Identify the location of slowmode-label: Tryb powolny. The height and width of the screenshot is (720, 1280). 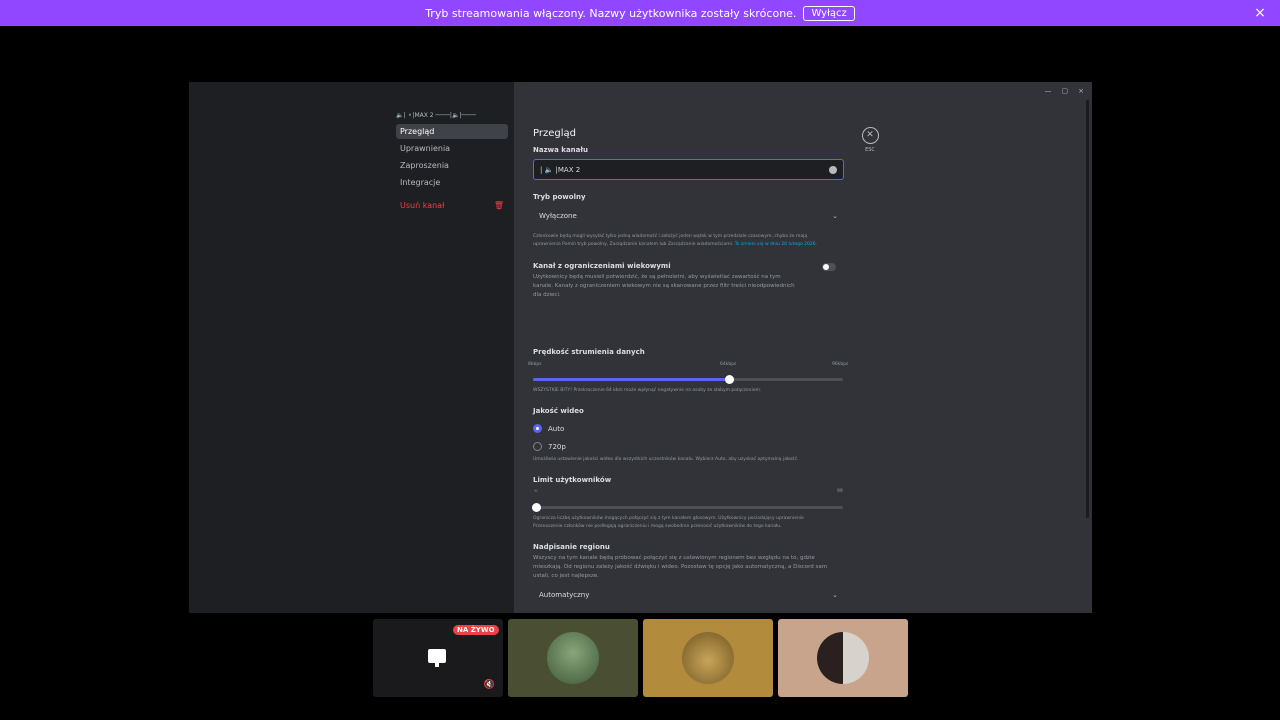
(559, 197).